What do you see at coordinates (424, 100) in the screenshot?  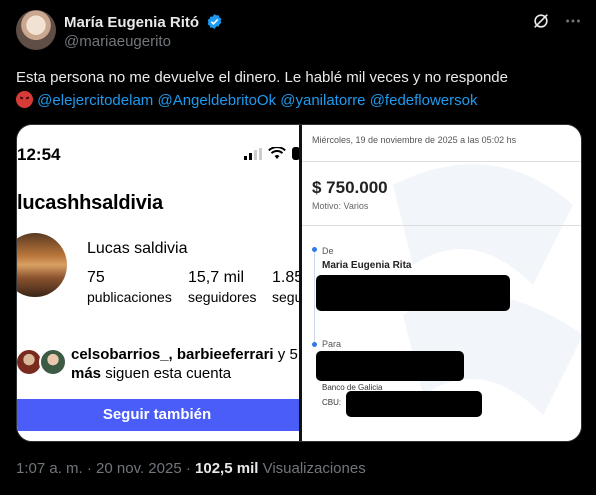 I see `mention-link: @fedeflowersok` at bounding box center [424, 100].